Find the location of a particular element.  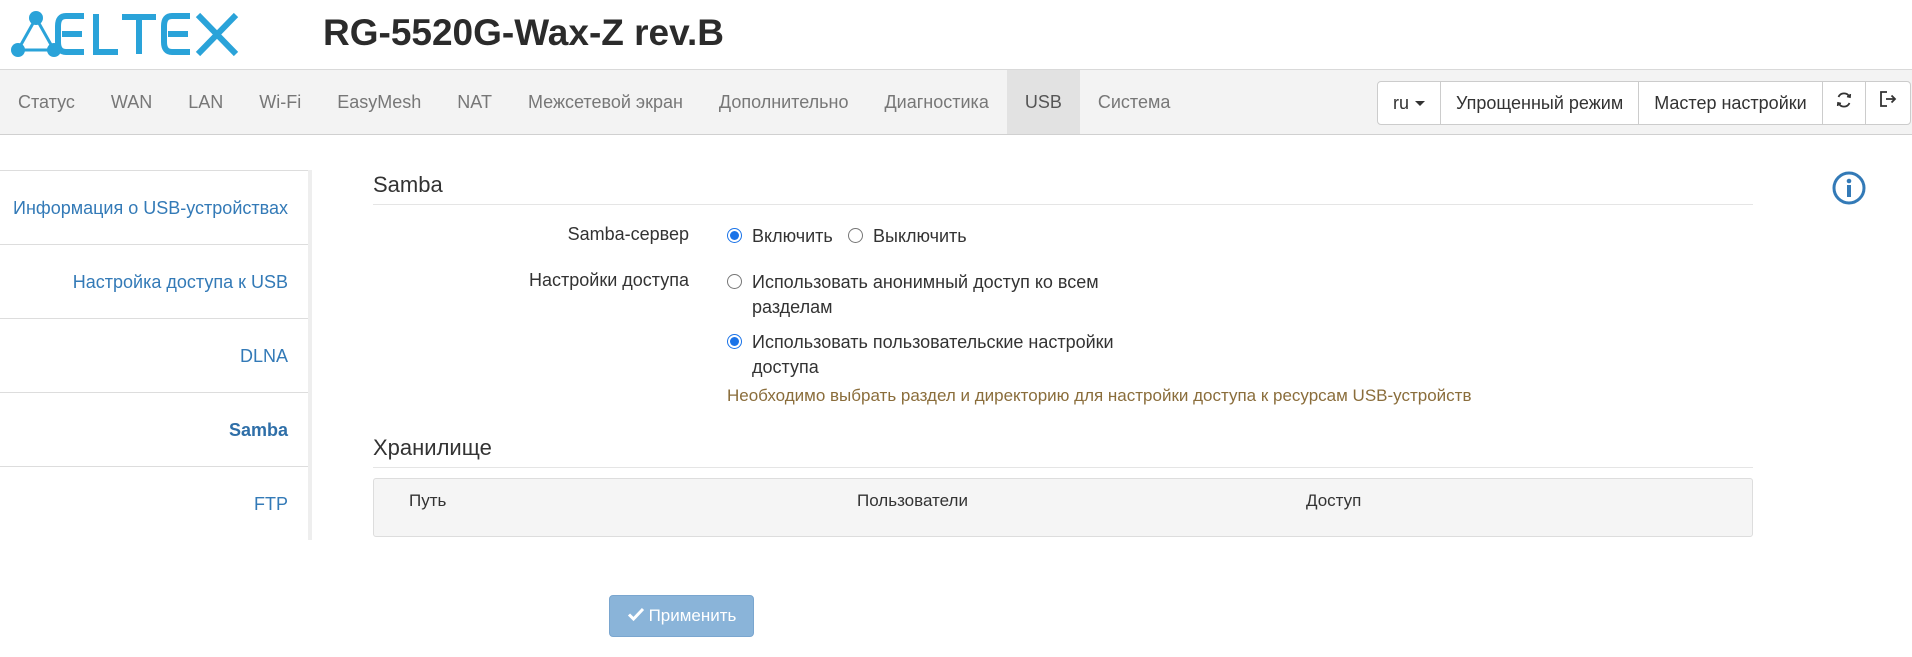

access-anonymous-radio is located at coordinates (734, 281).